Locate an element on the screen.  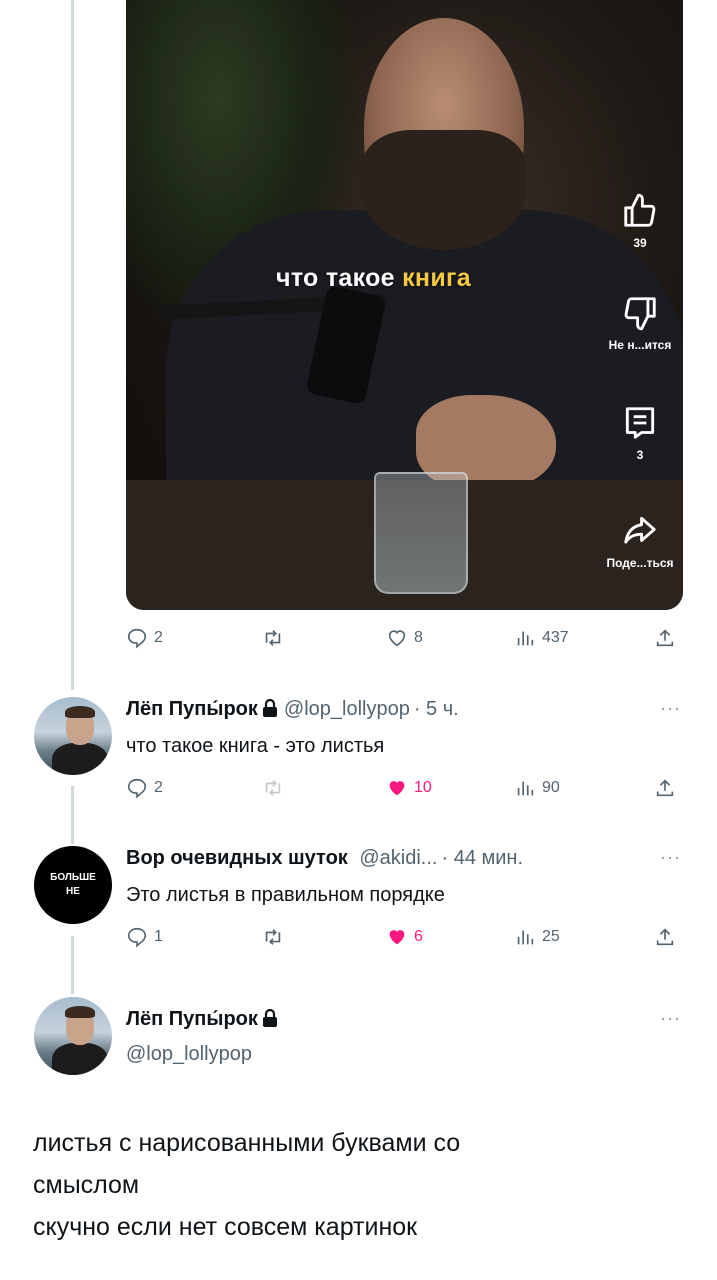
reply-button: 1 is located at coordinates (144, 937).